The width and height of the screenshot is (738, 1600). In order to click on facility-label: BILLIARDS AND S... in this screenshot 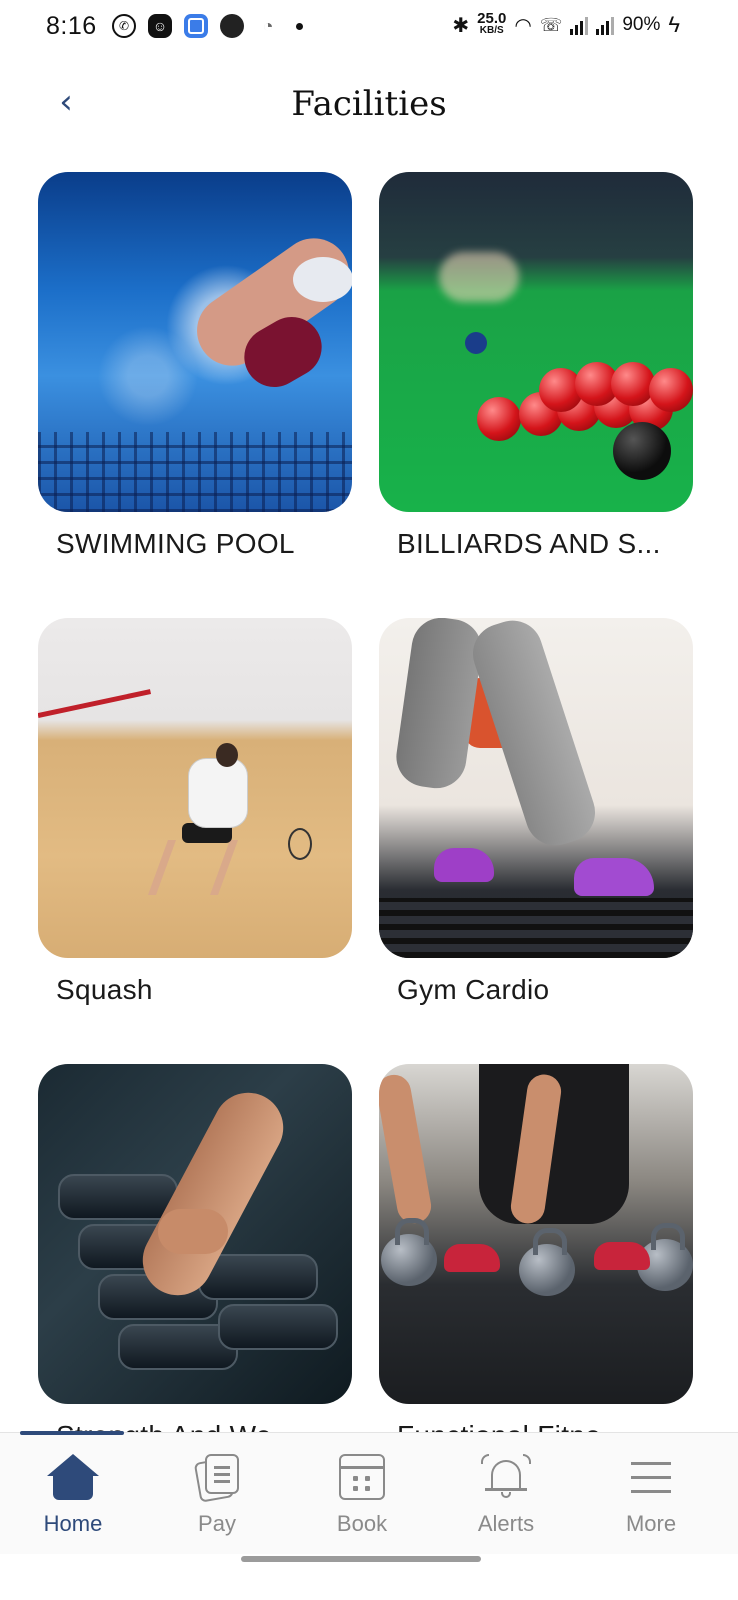, I will do `click(529, 543)`.